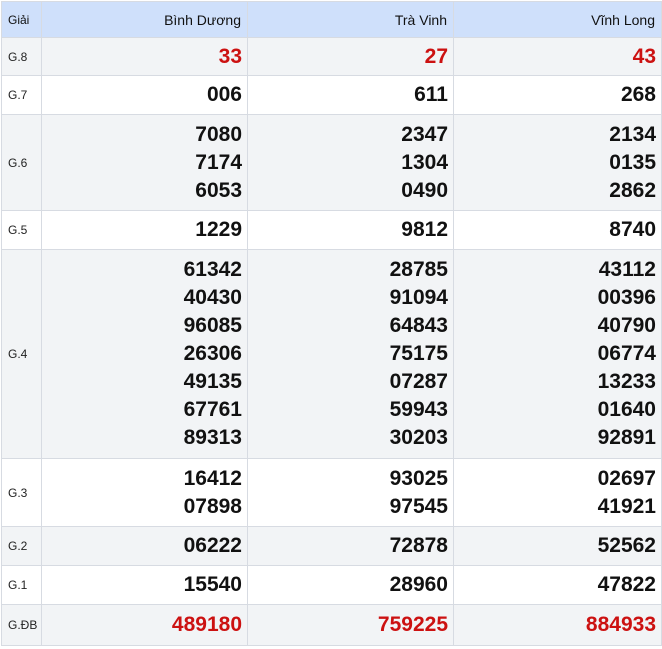 Image resolution: width=662 pixels, height=649 pixels. Describe the element at coordinates (557, 546) in the screenshot. I see `result-cell: 52562` at that location.